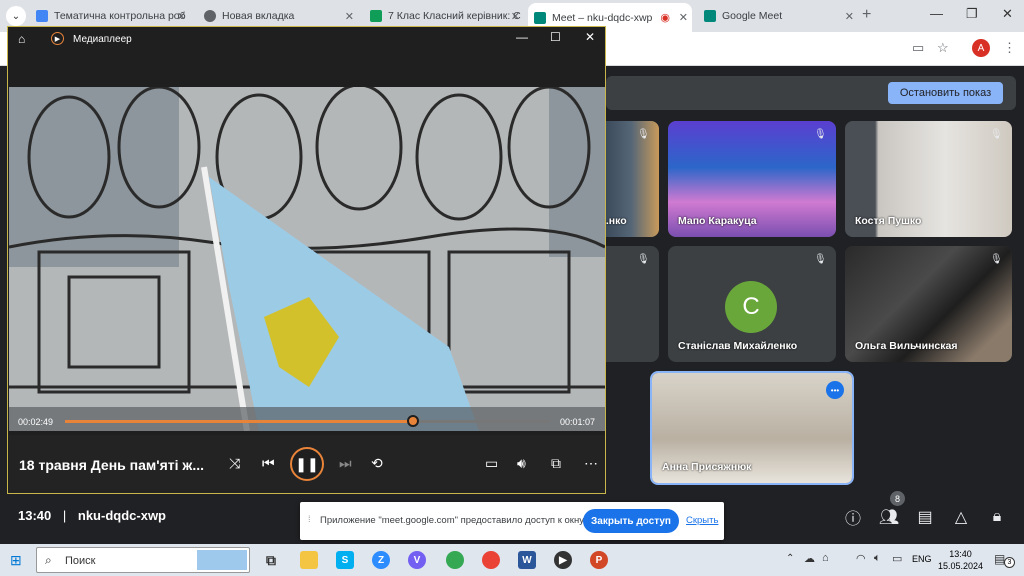  I want to click on tab-google-meet: Google Meet ✕, so click(778, 16).